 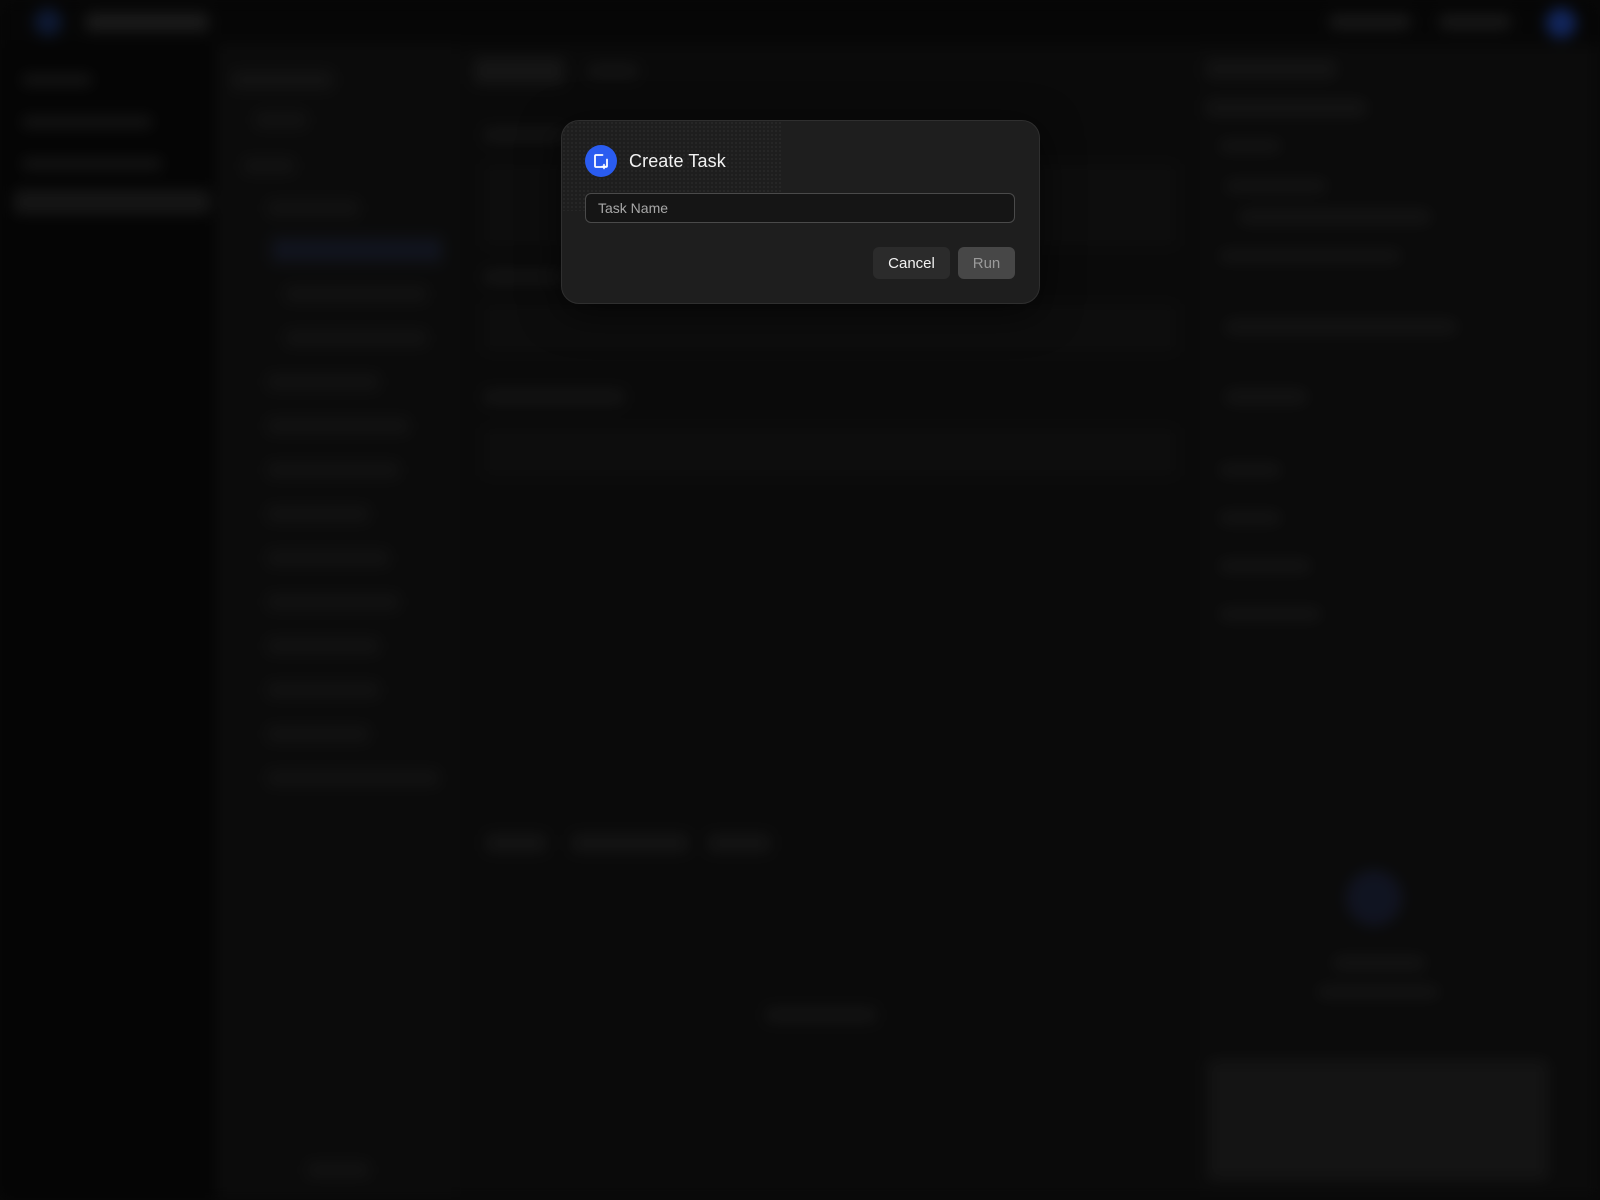 I want to click on cancel-button: Cancel, so click(x=911, y=263).